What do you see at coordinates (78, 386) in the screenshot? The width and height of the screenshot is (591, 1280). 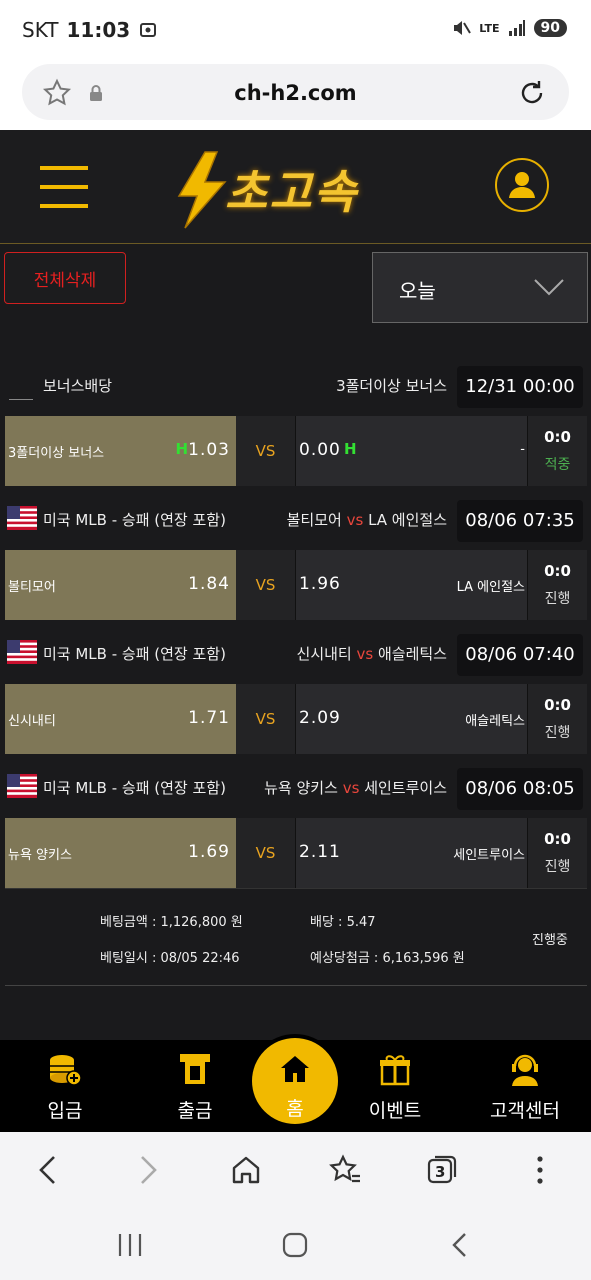 I see `league-label: 보너스배당` at bounding box center [78, 386].